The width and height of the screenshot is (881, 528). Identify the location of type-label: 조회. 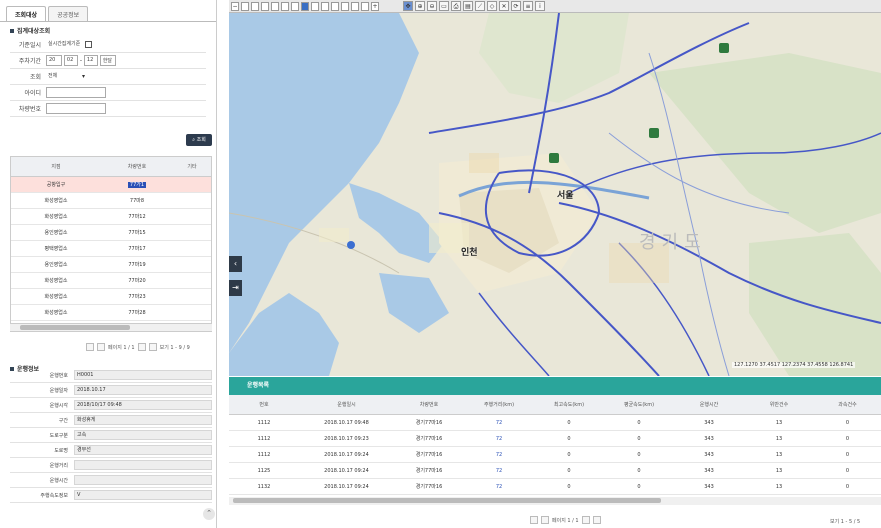
(35, 77).